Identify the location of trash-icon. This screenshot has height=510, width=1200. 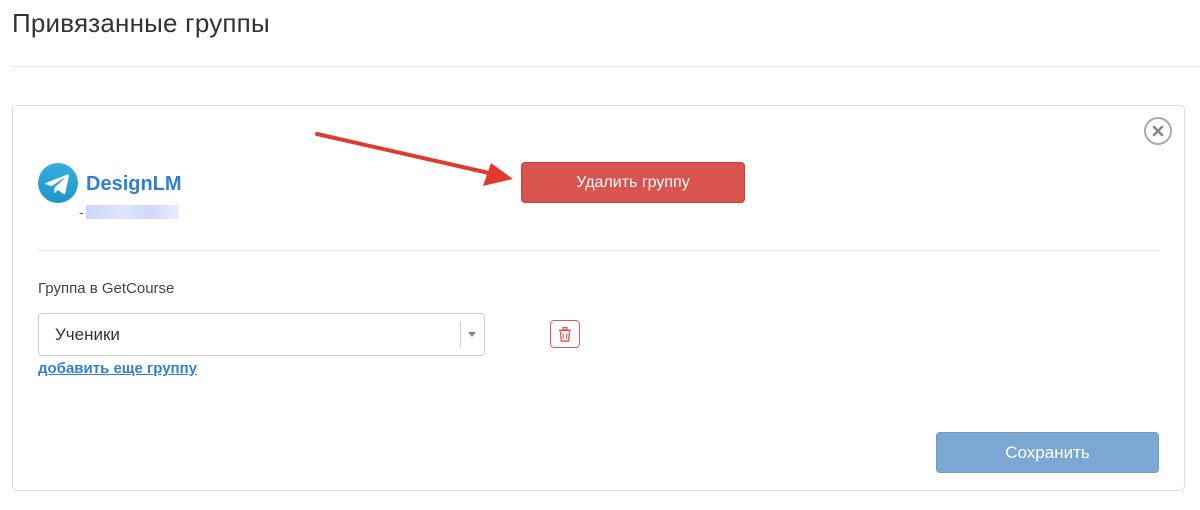
(565, 334).